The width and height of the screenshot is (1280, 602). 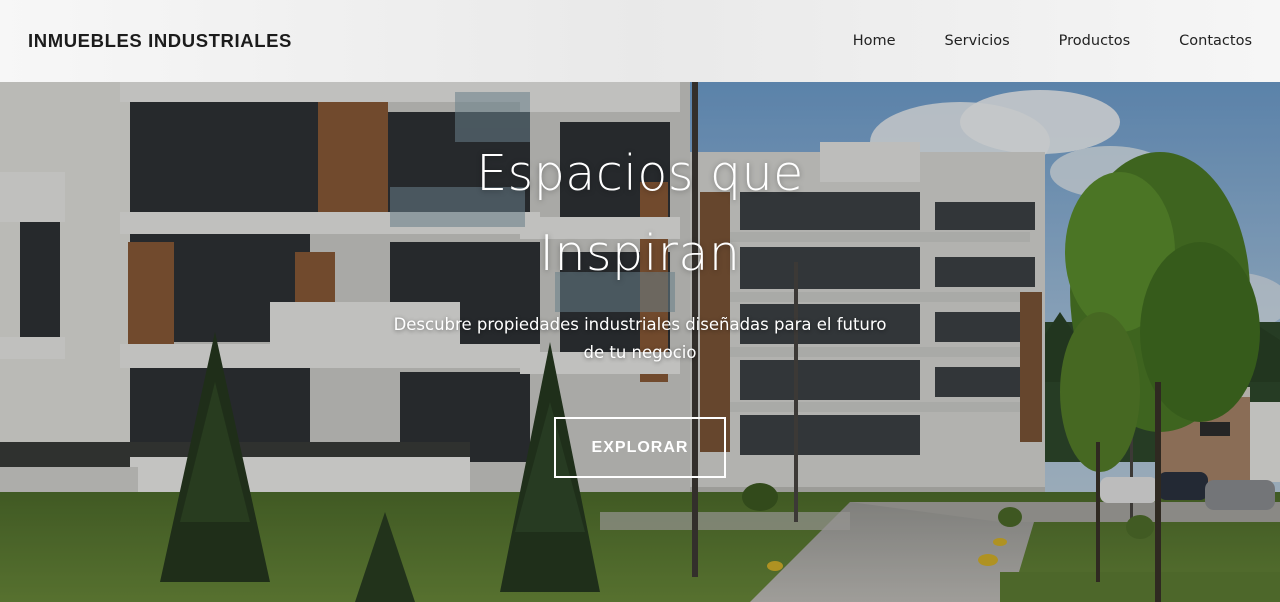 I want to click on hero-title-line-1: Espacios que, so click(x=640, y=173).